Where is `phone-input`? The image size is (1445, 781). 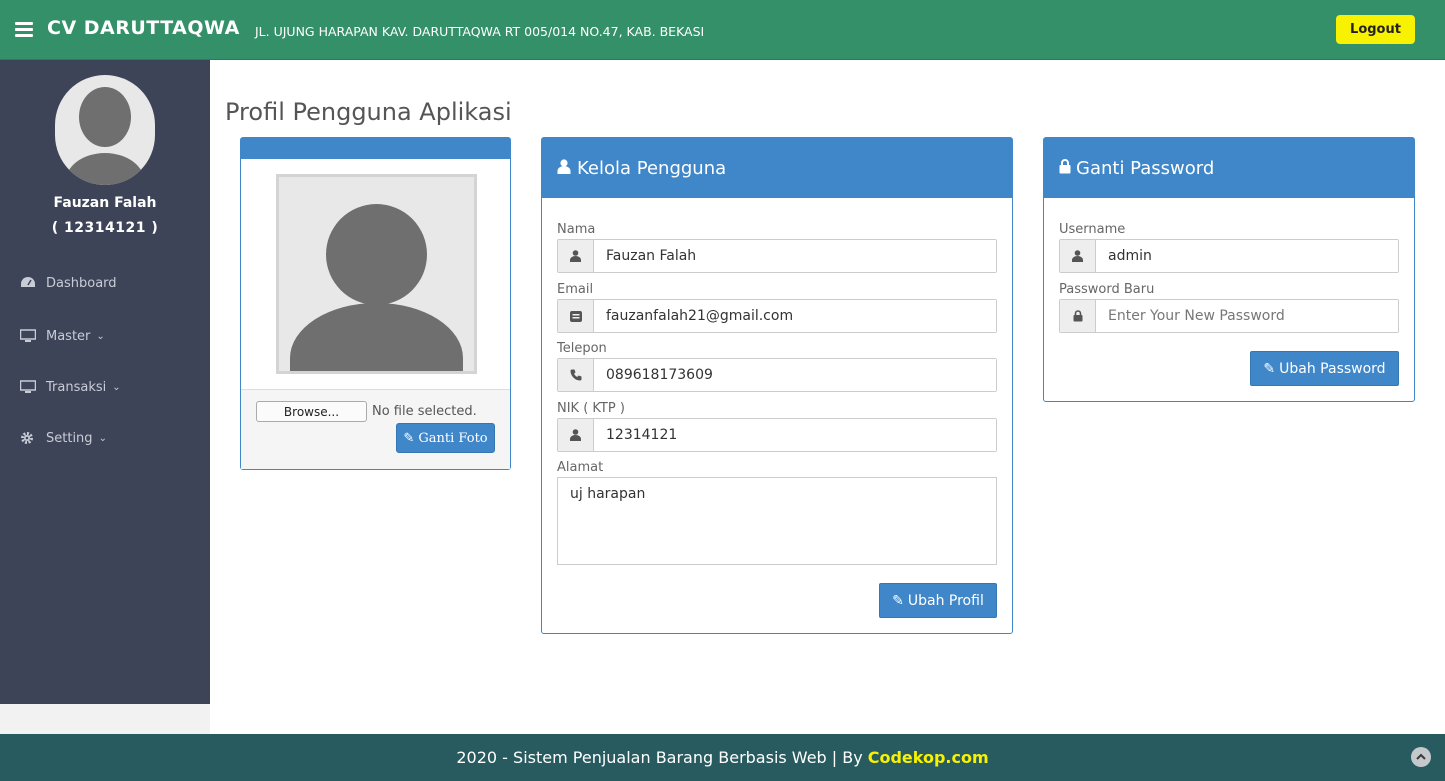 phone-input is located at coordinates (795, 375).